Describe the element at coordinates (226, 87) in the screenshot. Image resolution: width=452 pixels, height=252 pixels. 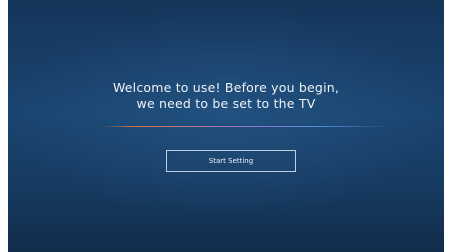
I see `welcome-line-1: Welcome to use! Before you begin,` at that location.